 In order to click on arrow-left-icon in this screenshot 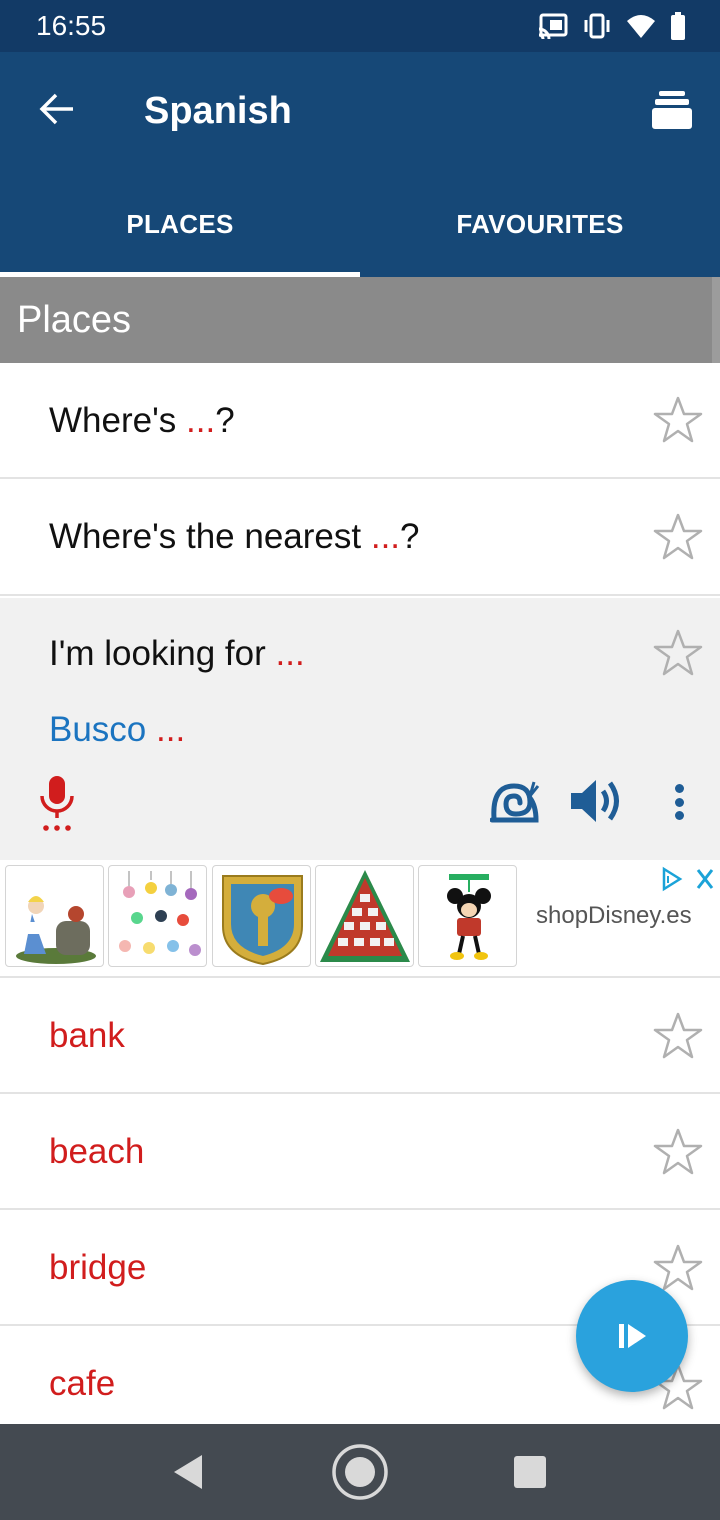, I will do `click(56, 109)`.